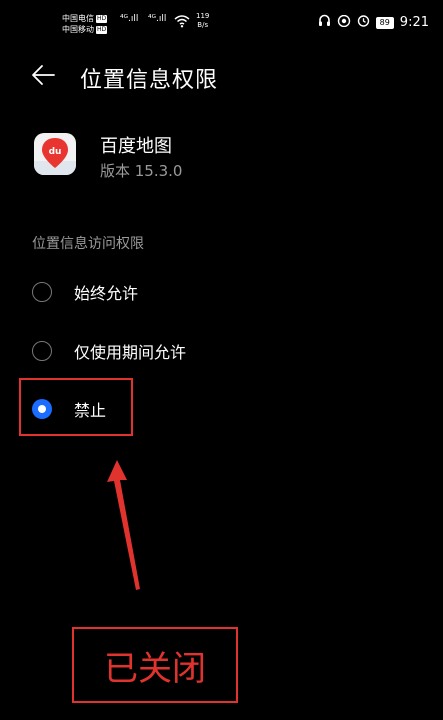 The image size is (443, 720). Describe the element at coordinates (78, 18) in the screenshot. I see `carrier-1: 中国电信` at that location.